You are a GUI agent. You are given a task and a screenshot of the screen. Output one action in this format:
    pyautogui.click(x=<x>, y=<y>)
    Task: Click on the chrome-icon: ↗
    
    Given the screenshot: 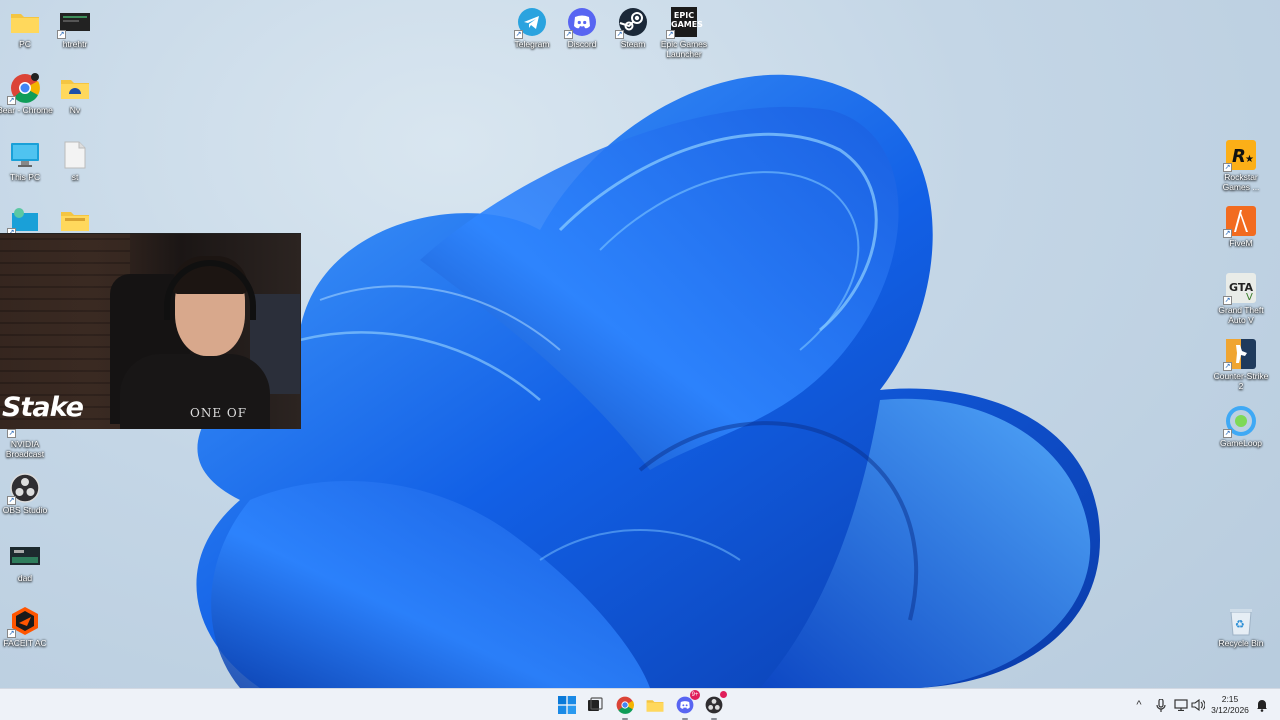 What is the action you would take?
    pyautogui.click(x=24, y=88)
    